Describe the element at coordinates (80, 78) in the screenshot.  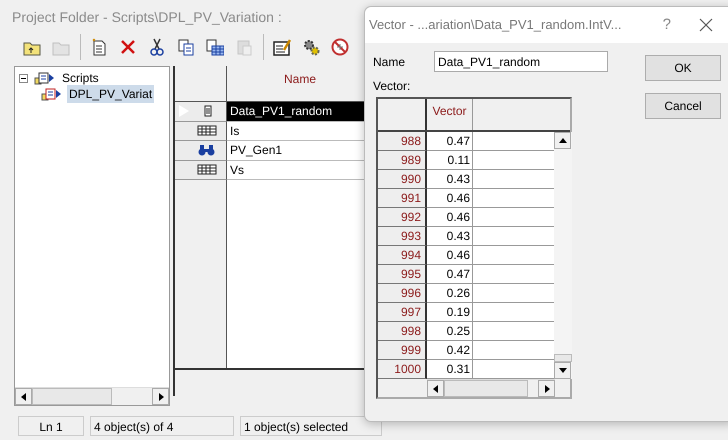
I see `tree-item: Scripts` at that location.